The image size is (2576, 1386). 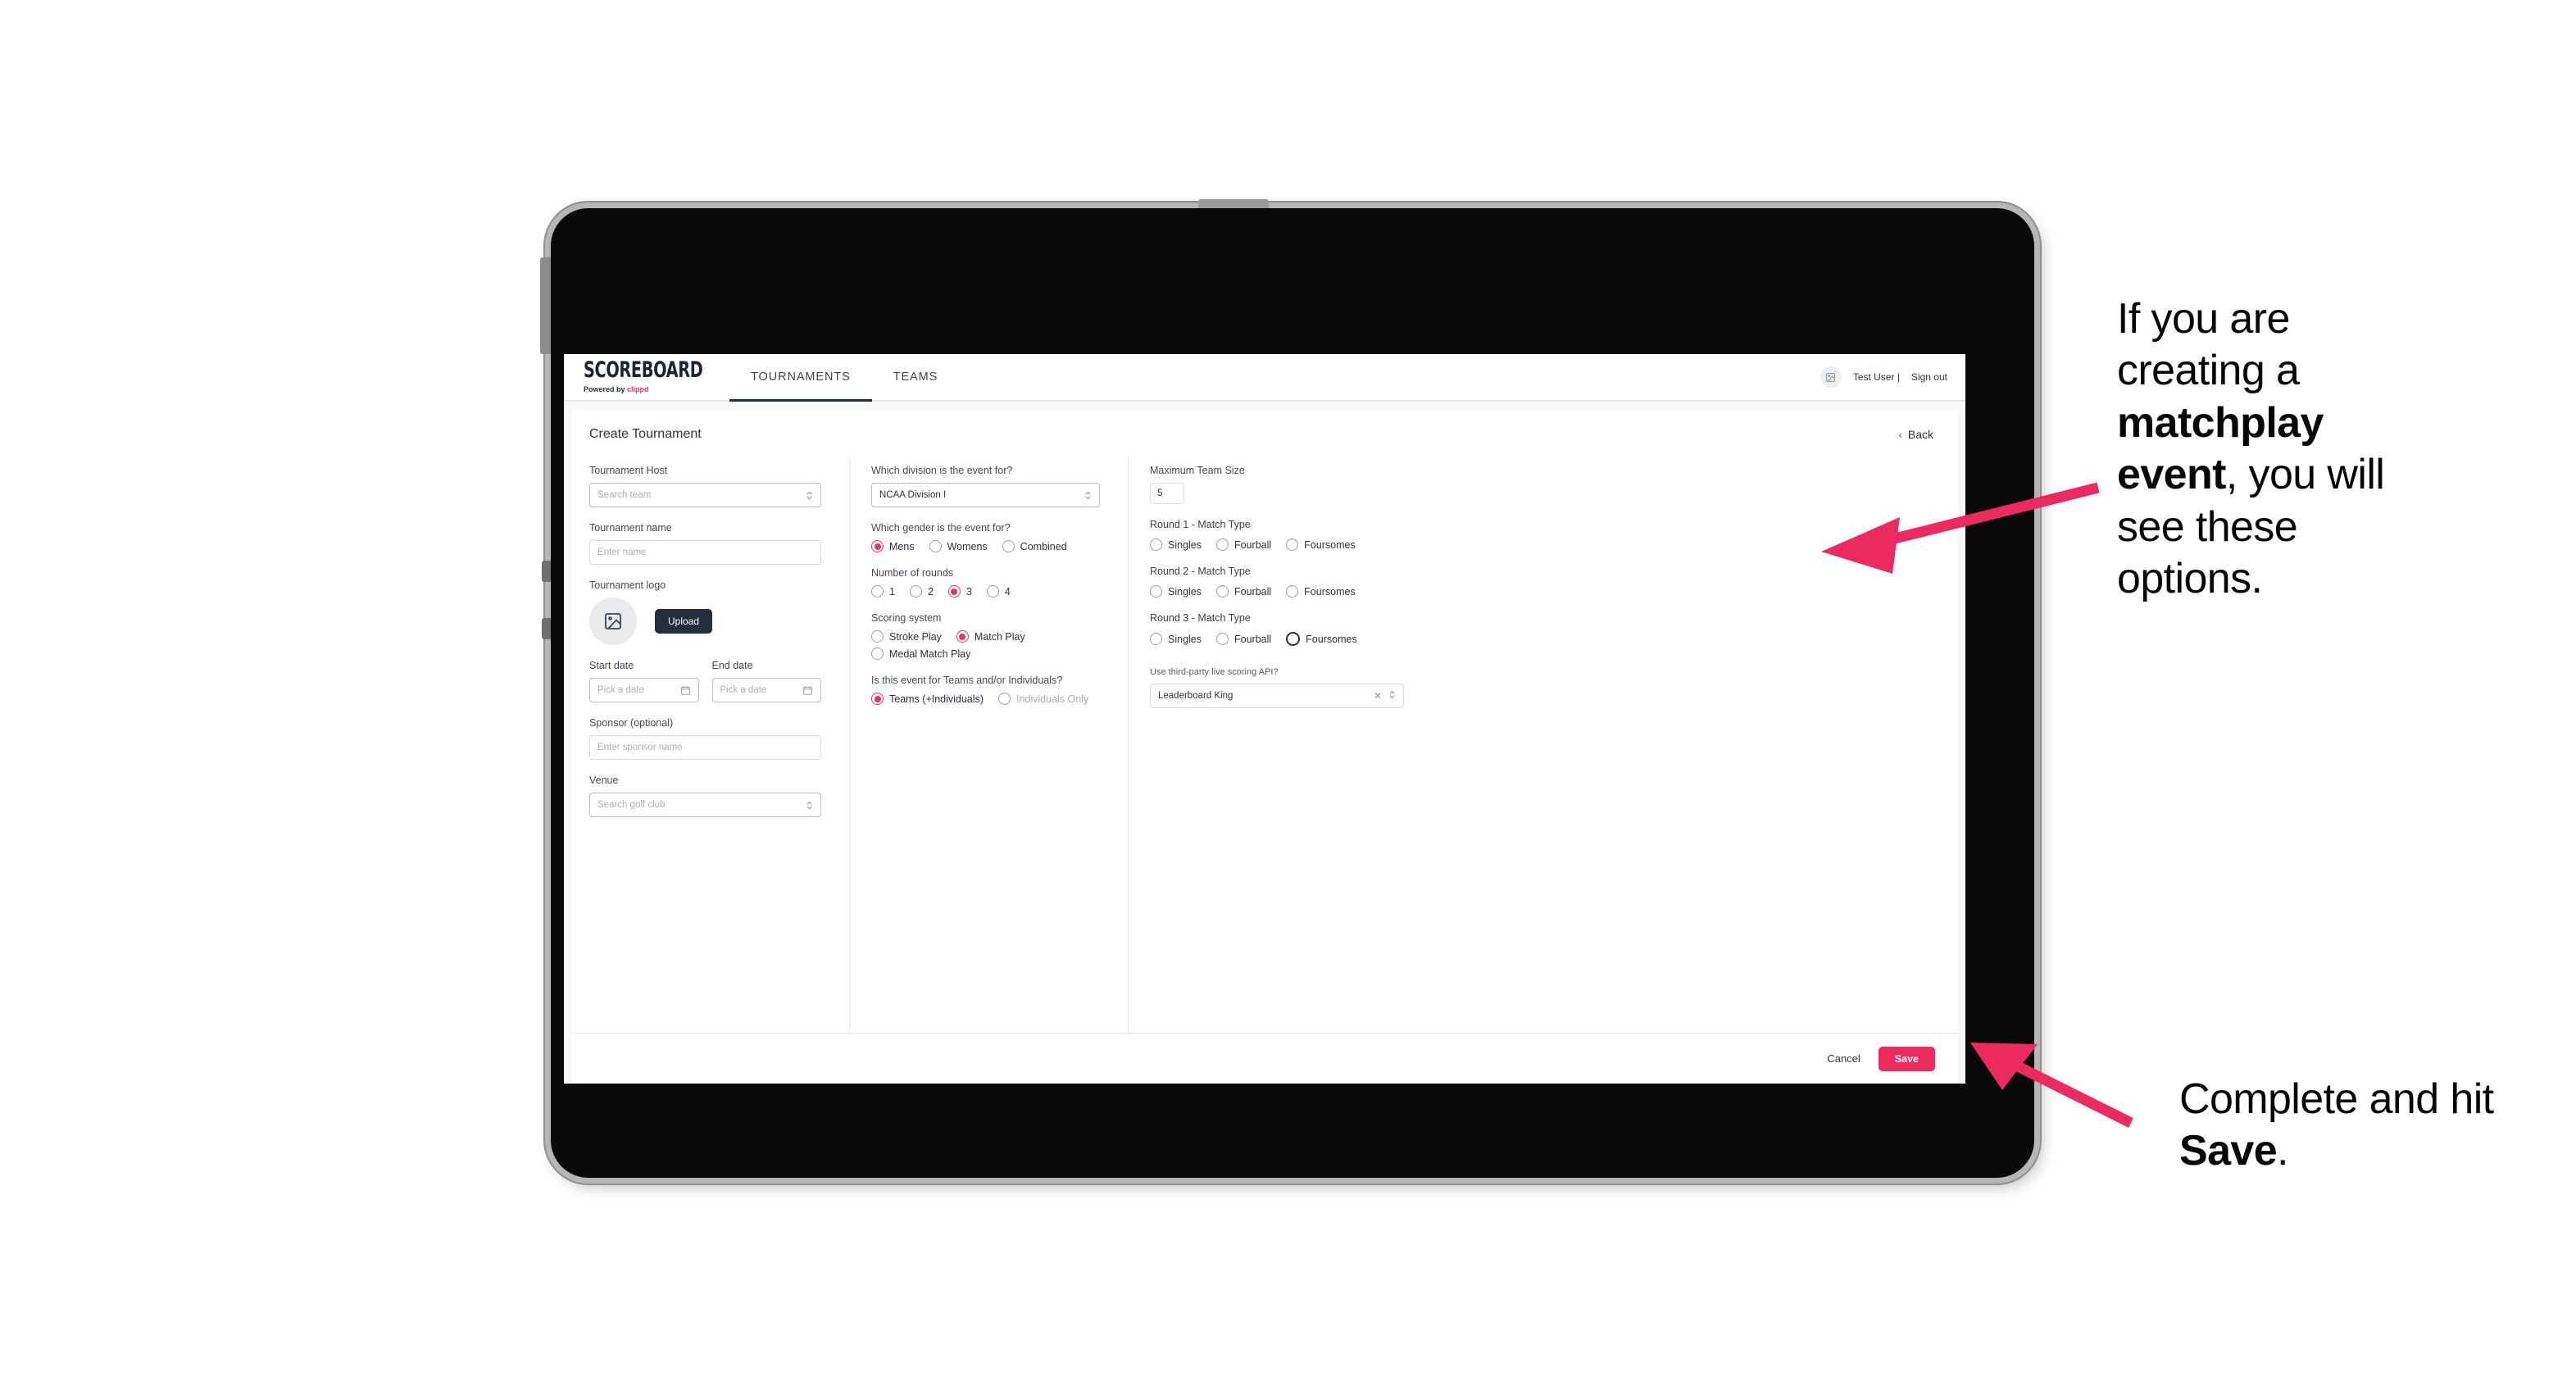 What do you see at coordinates (1321, 591) in the screenshot?
I see `round-2-option-foursomes: Foursomes` at bounding box center [1321, 591].